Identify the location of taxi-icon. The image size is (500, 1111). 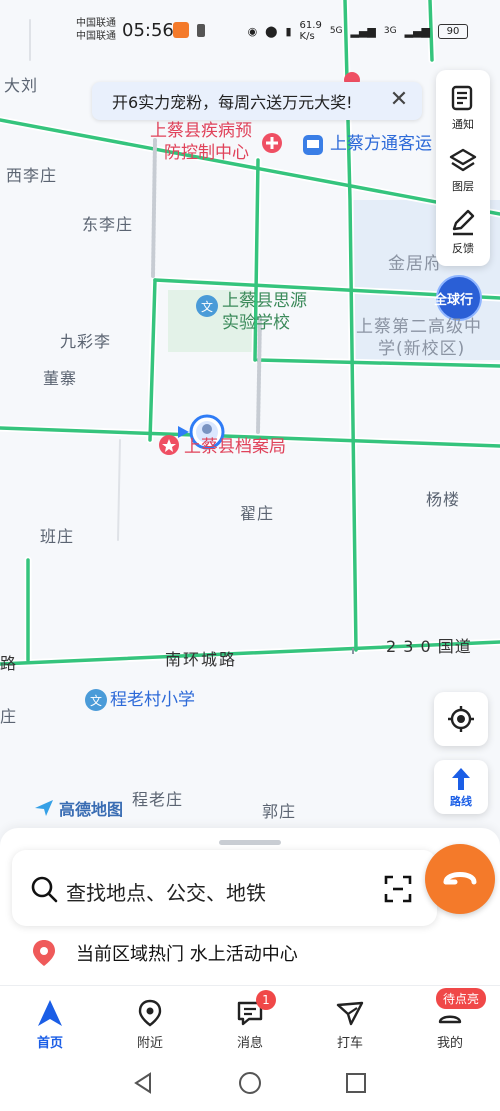
(350, 1013).